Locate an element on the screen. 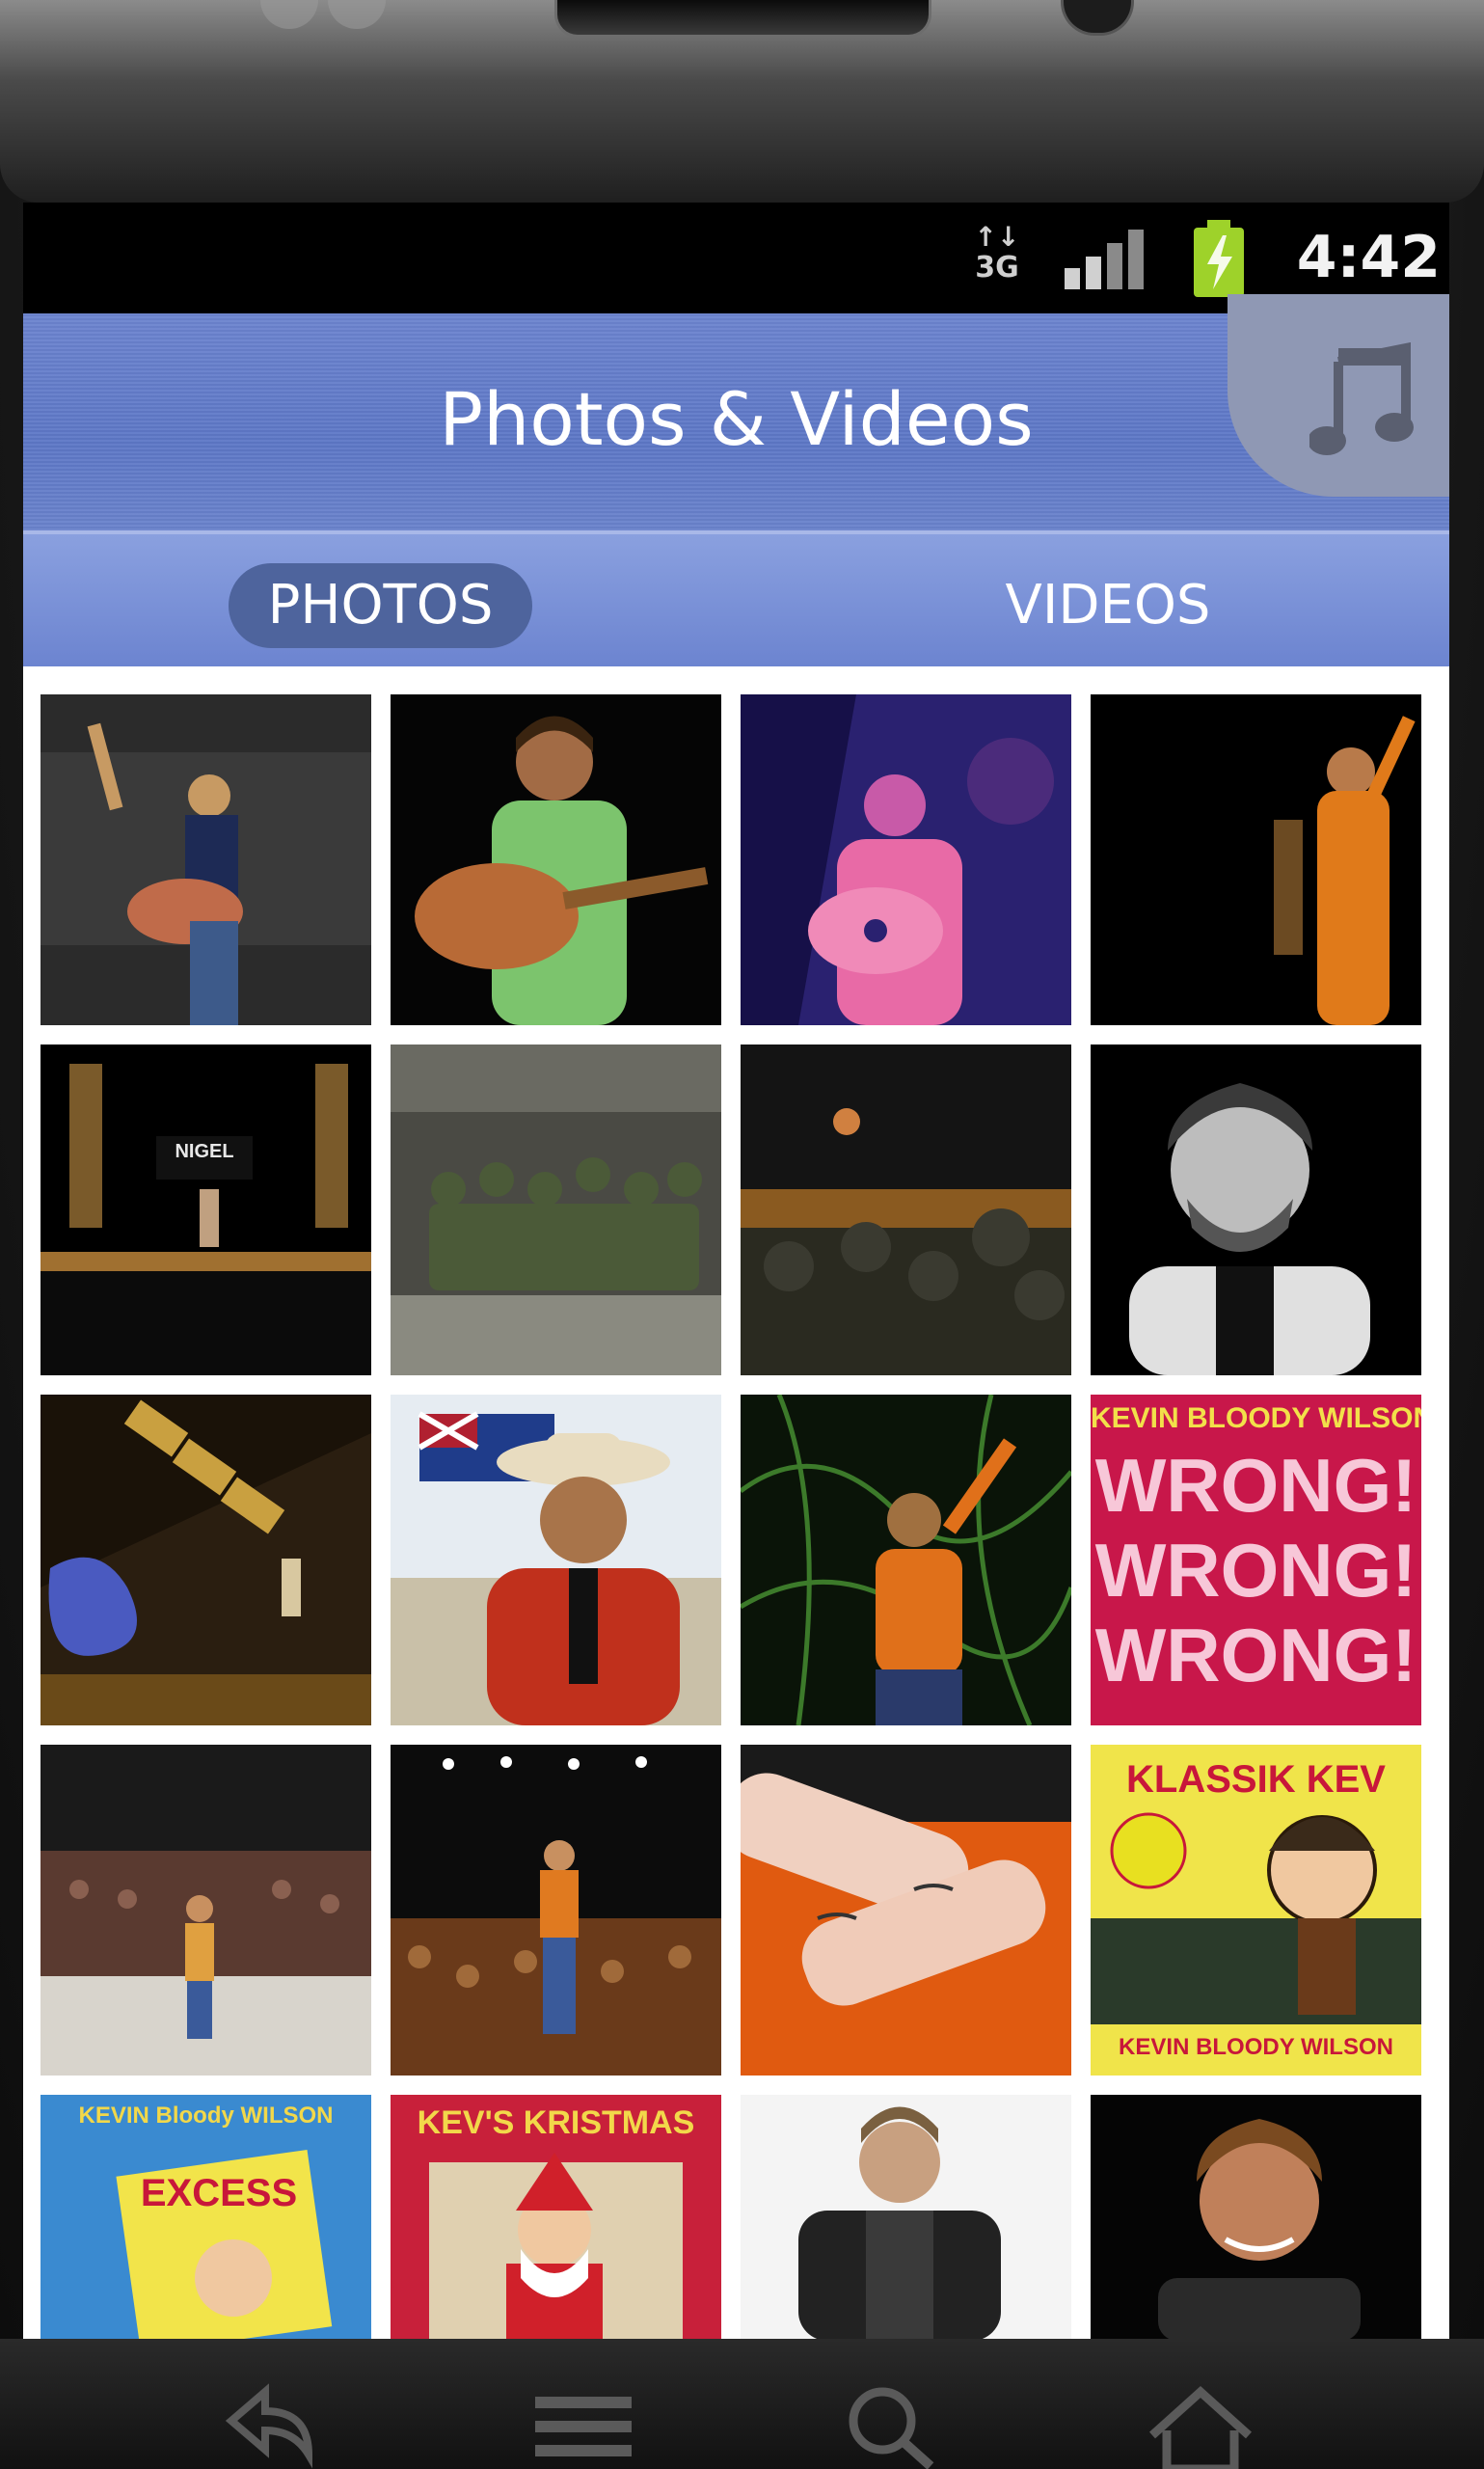 This screenshot has height=2469, width=1484. cover-title-text: EXCESS is located at coordinates (219, 2193).